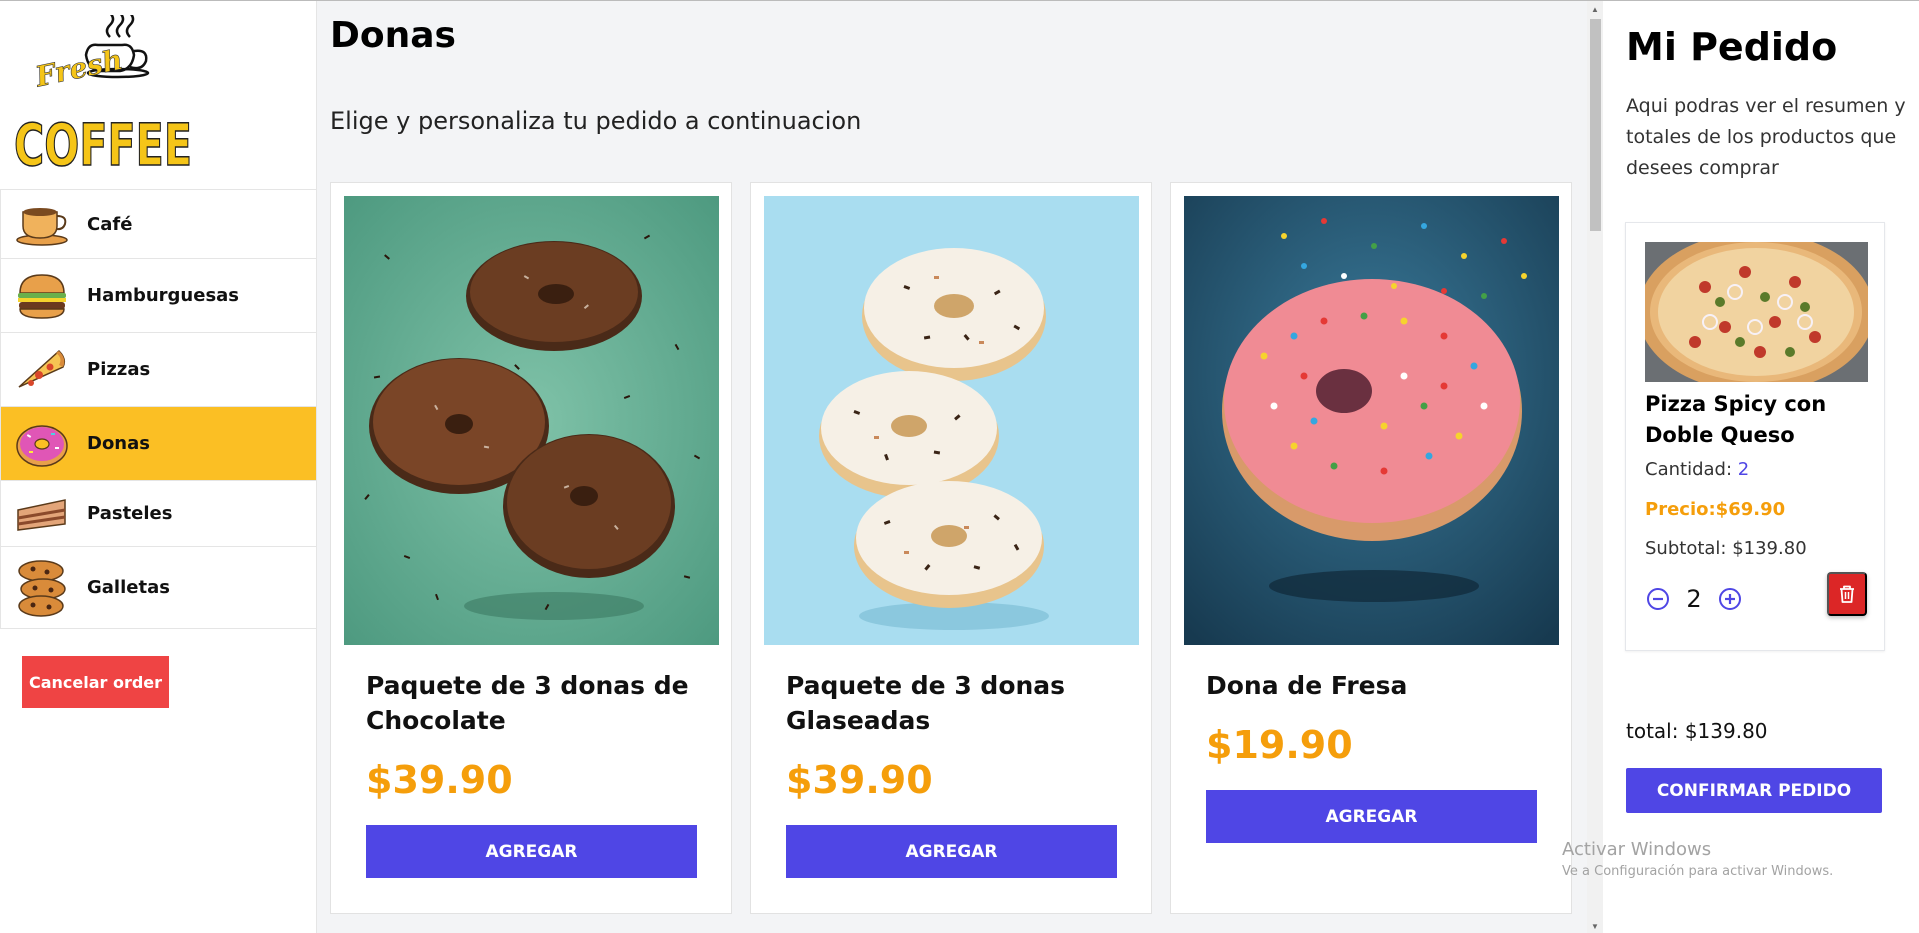  What do you see at coordinates (119, 369) in the screenshot?
I see `sidebar-item-label: Pizzas` at bounding box center [119, 369].